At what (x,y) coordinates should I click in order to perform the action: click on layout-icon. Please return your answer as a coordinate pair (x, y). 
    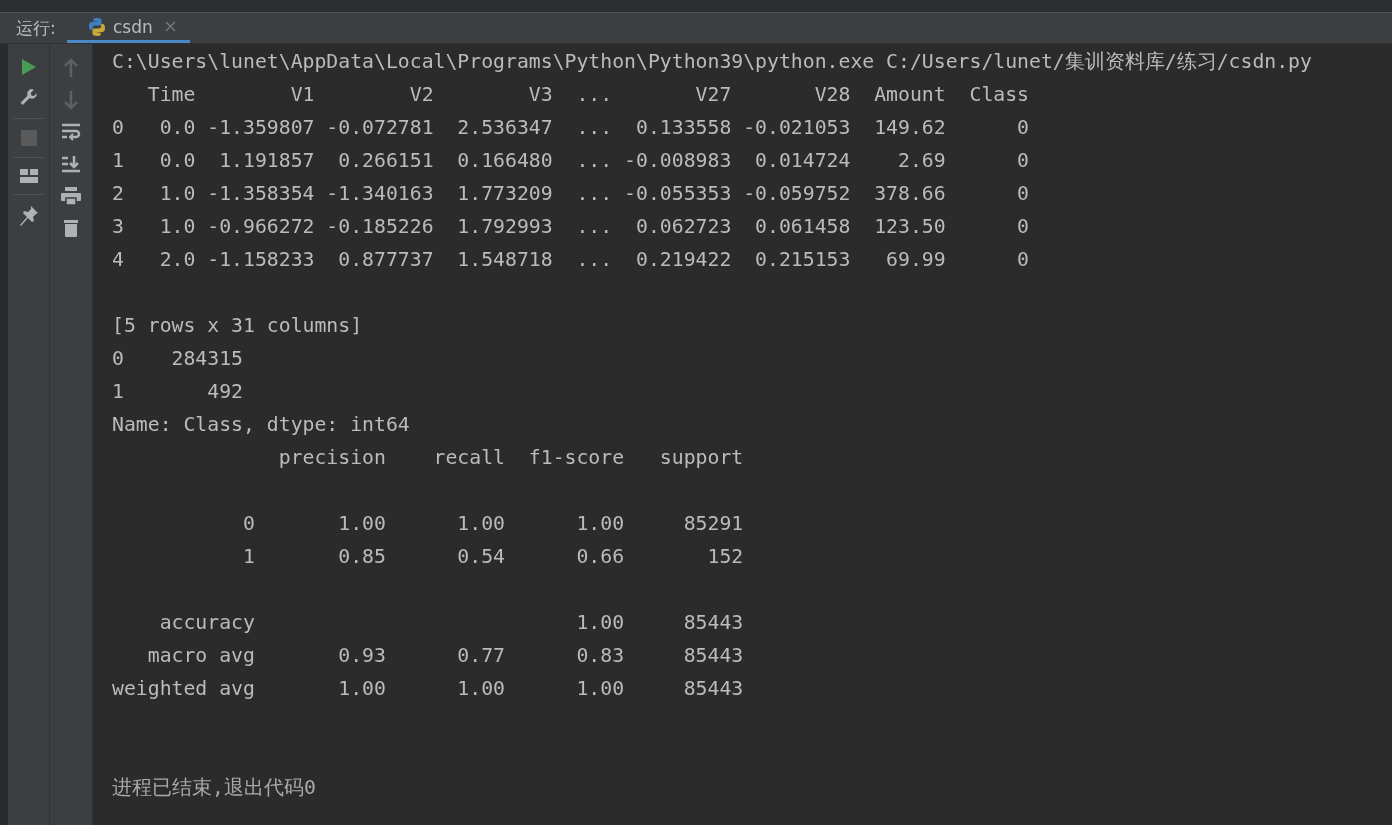
    Looking at the image, I should click on (28, 176).